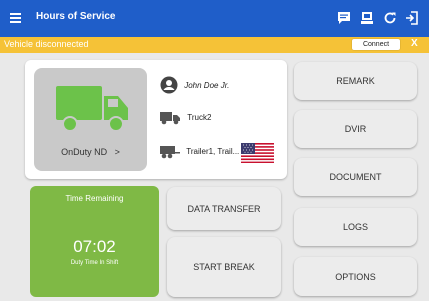 The width and height of the screenshot is (429, 301). I want to click on us-flag-icon, so click(257, 153).